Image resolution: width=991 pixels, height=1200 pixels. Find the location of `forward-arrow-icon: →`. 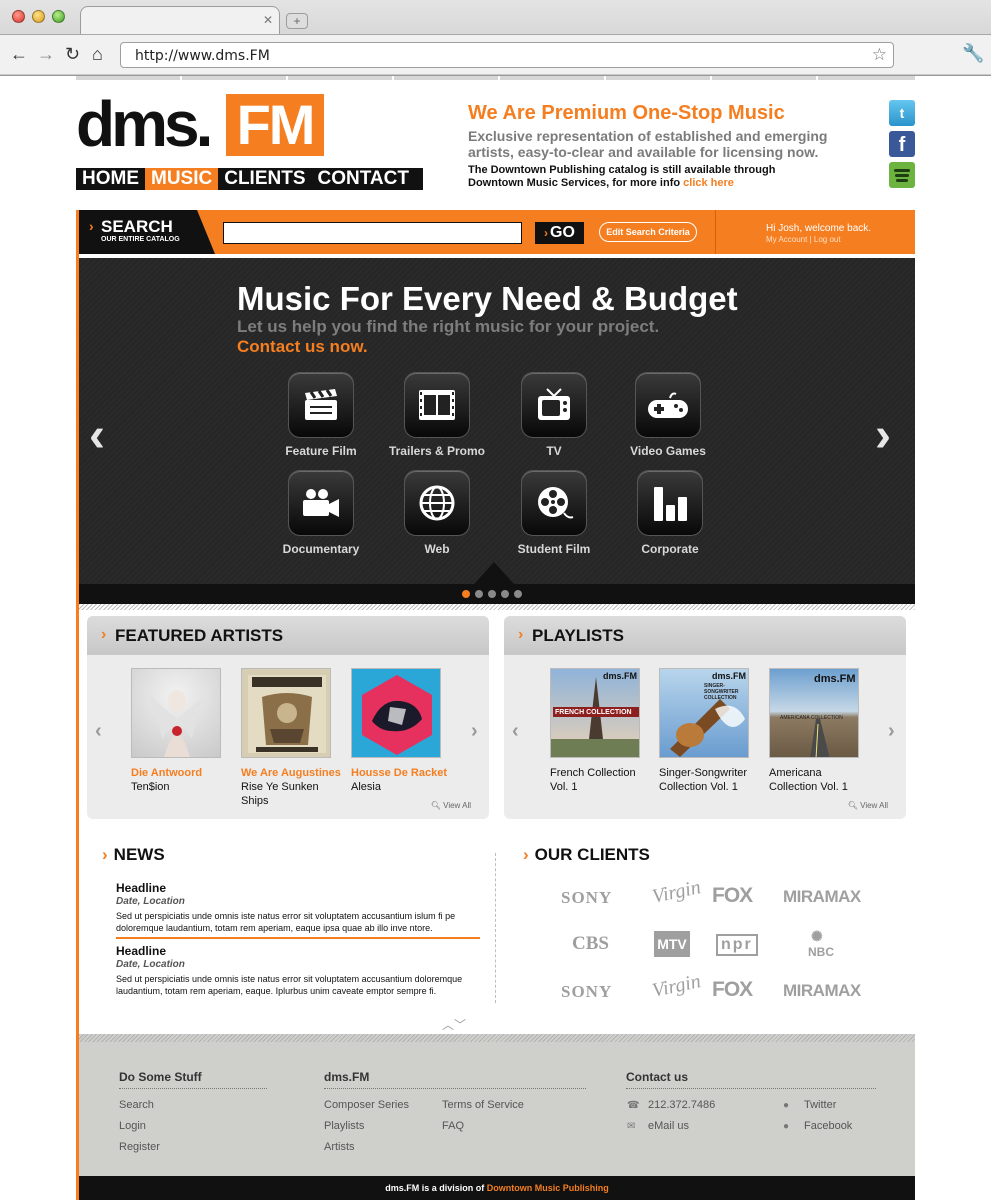

forward-arrow-icon: → is located at coordinates (46, 54).